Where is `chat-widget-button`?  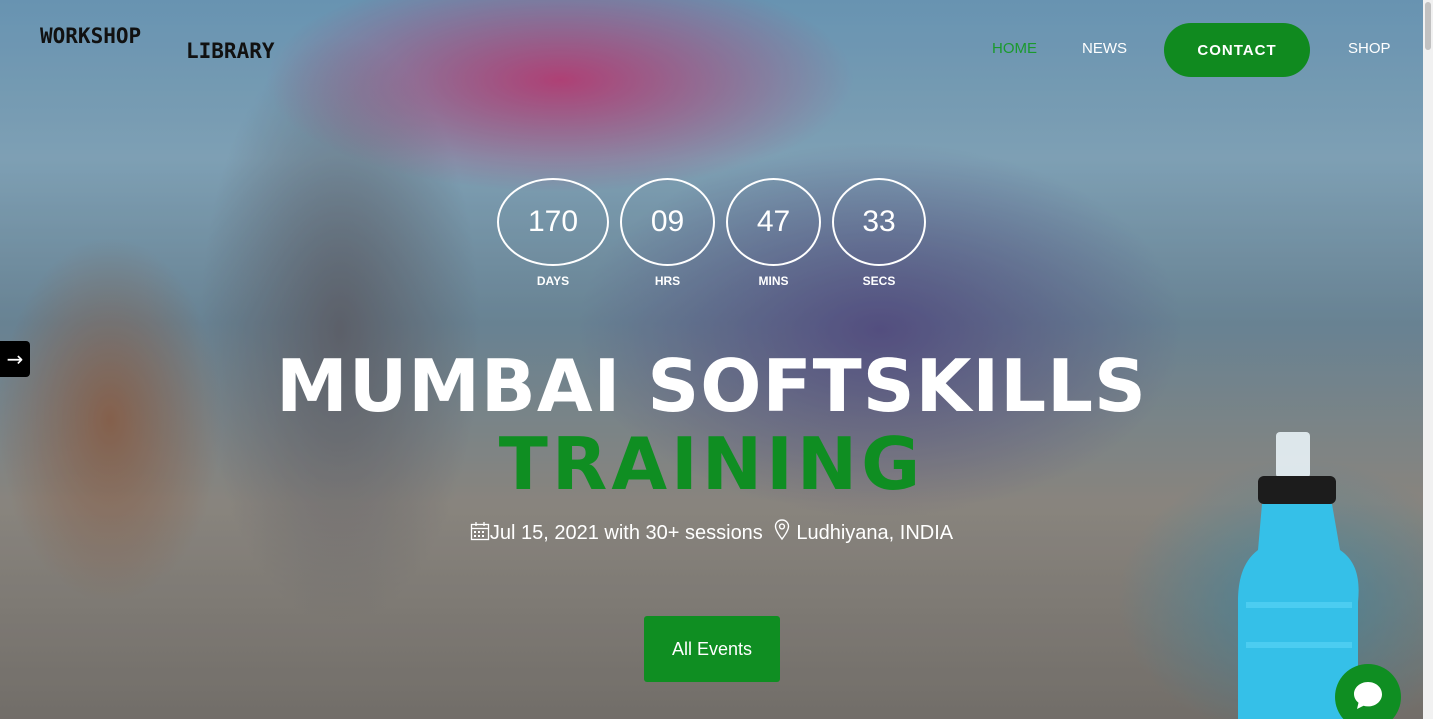
chat-widget-button is located at coordinates (1368, 691).